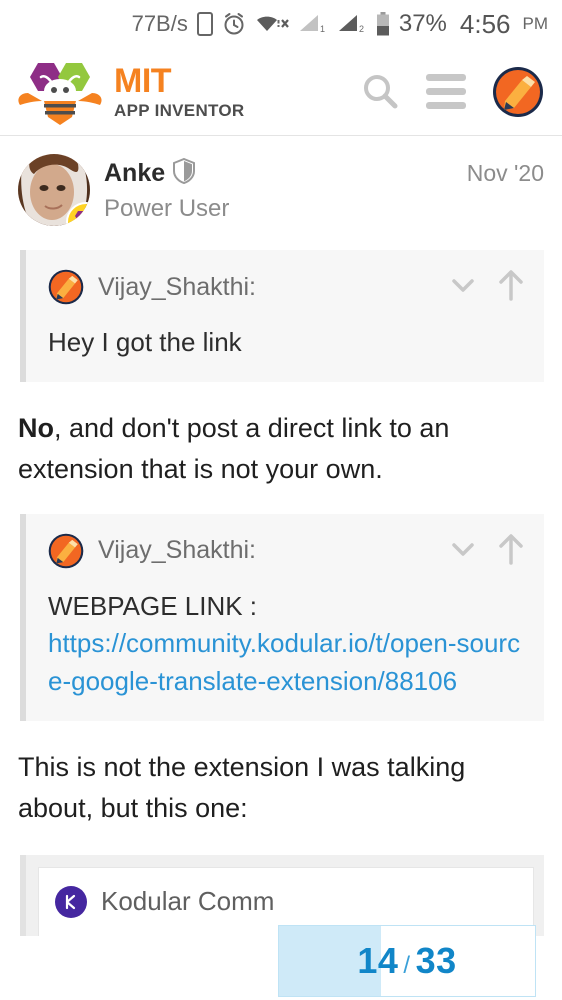 The image size is (562, 1000). I want to click on link-preview-card: Kodular Comm, so click(282, 895).